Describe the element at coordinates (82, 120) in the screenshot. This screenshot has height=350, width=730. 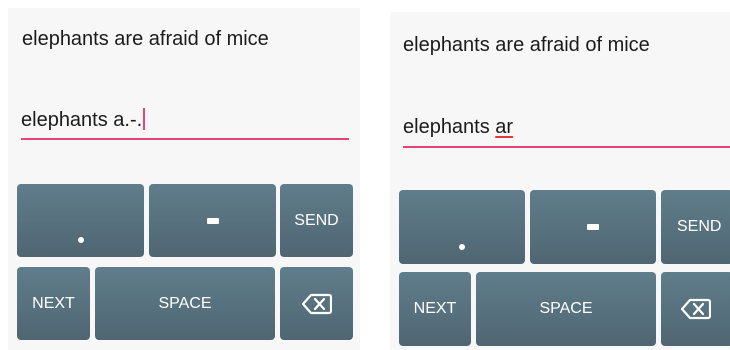
I see `typed-text: elephants a.-.` at that location.